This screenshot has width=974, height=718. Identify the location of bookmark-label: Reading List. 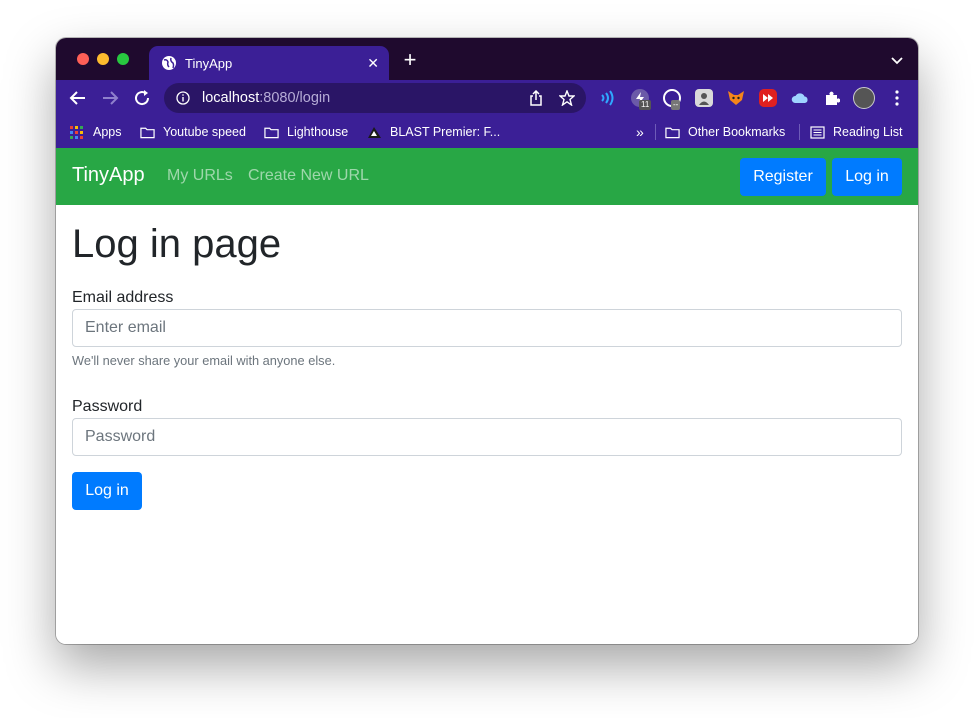
(868, 132).